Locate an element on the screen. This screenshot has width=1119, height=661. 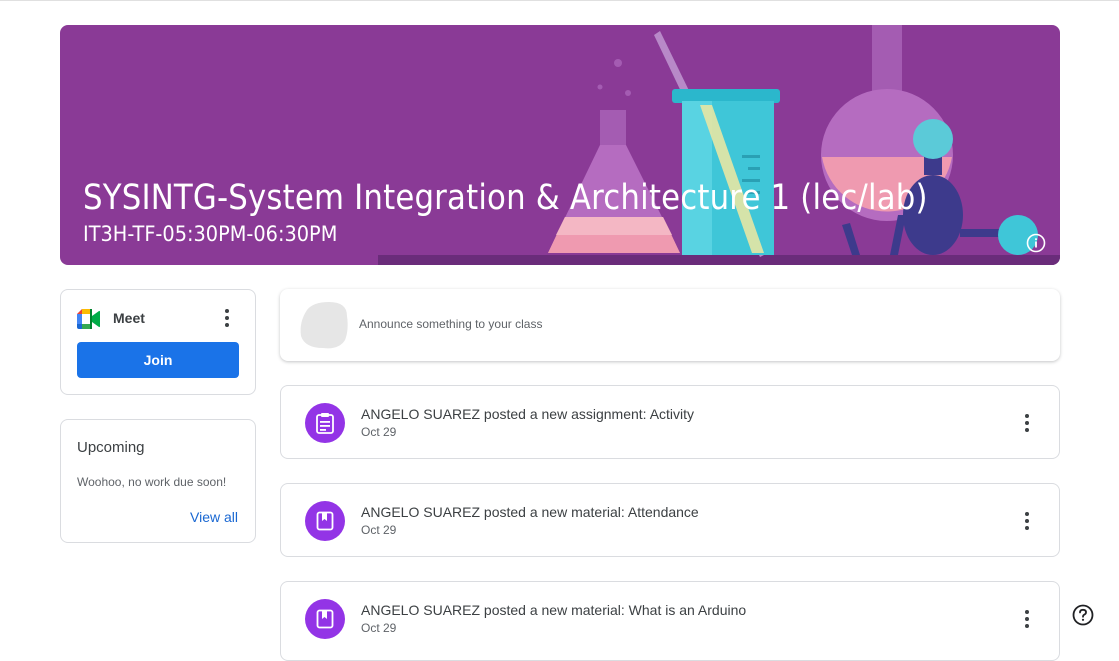
post-title: ANGELO SUAREZ posted a new assignment is located at coordinates (527, 414).